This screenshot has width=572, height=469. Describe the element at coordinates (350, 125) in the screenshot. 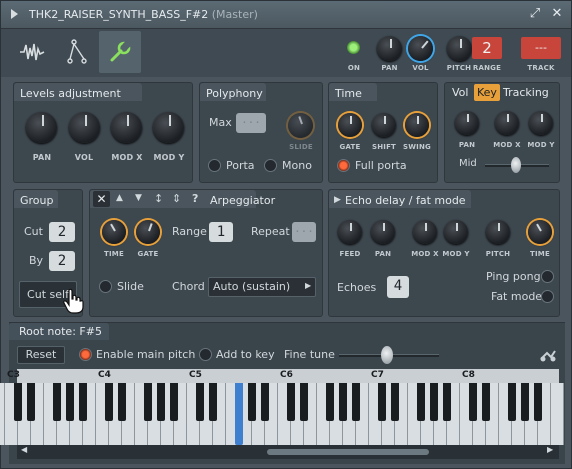

I see `gate-knob` at that location.